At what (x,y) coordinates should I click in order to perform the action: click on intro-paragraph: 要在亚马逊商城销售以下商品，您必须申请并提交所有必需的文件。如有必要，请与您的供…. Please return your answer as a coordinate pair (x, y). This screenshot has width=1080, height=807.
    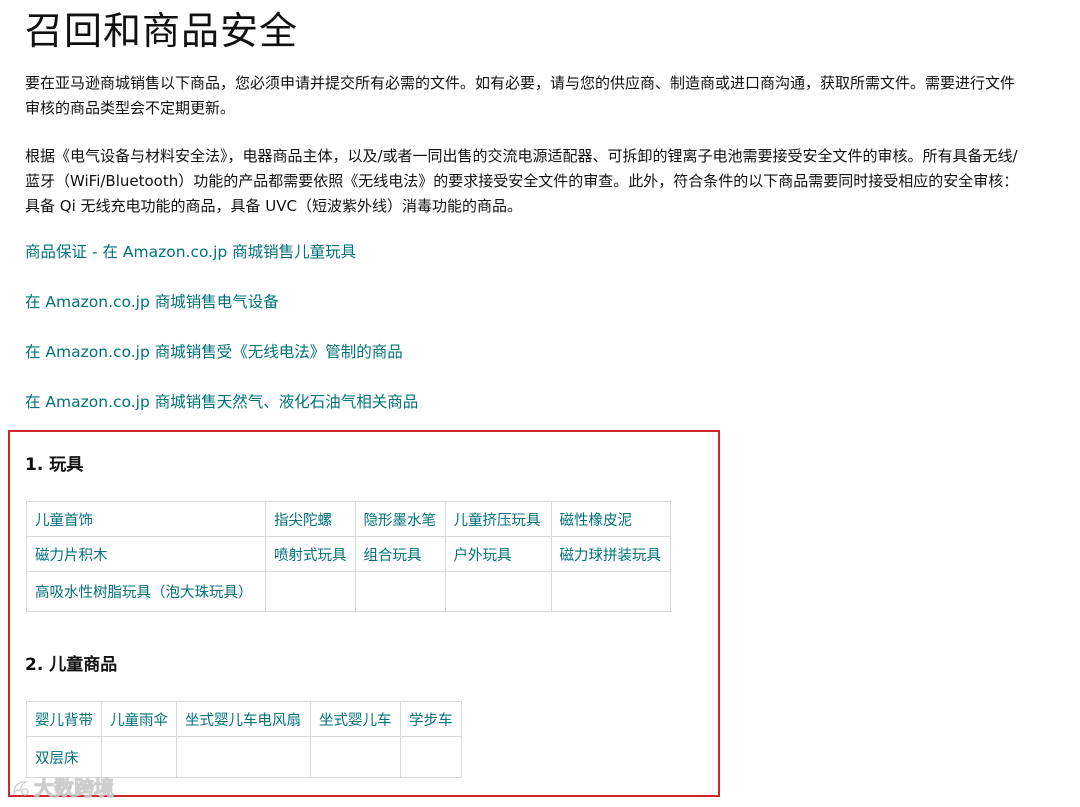
    Looking at the image, I should click on (520, 95).